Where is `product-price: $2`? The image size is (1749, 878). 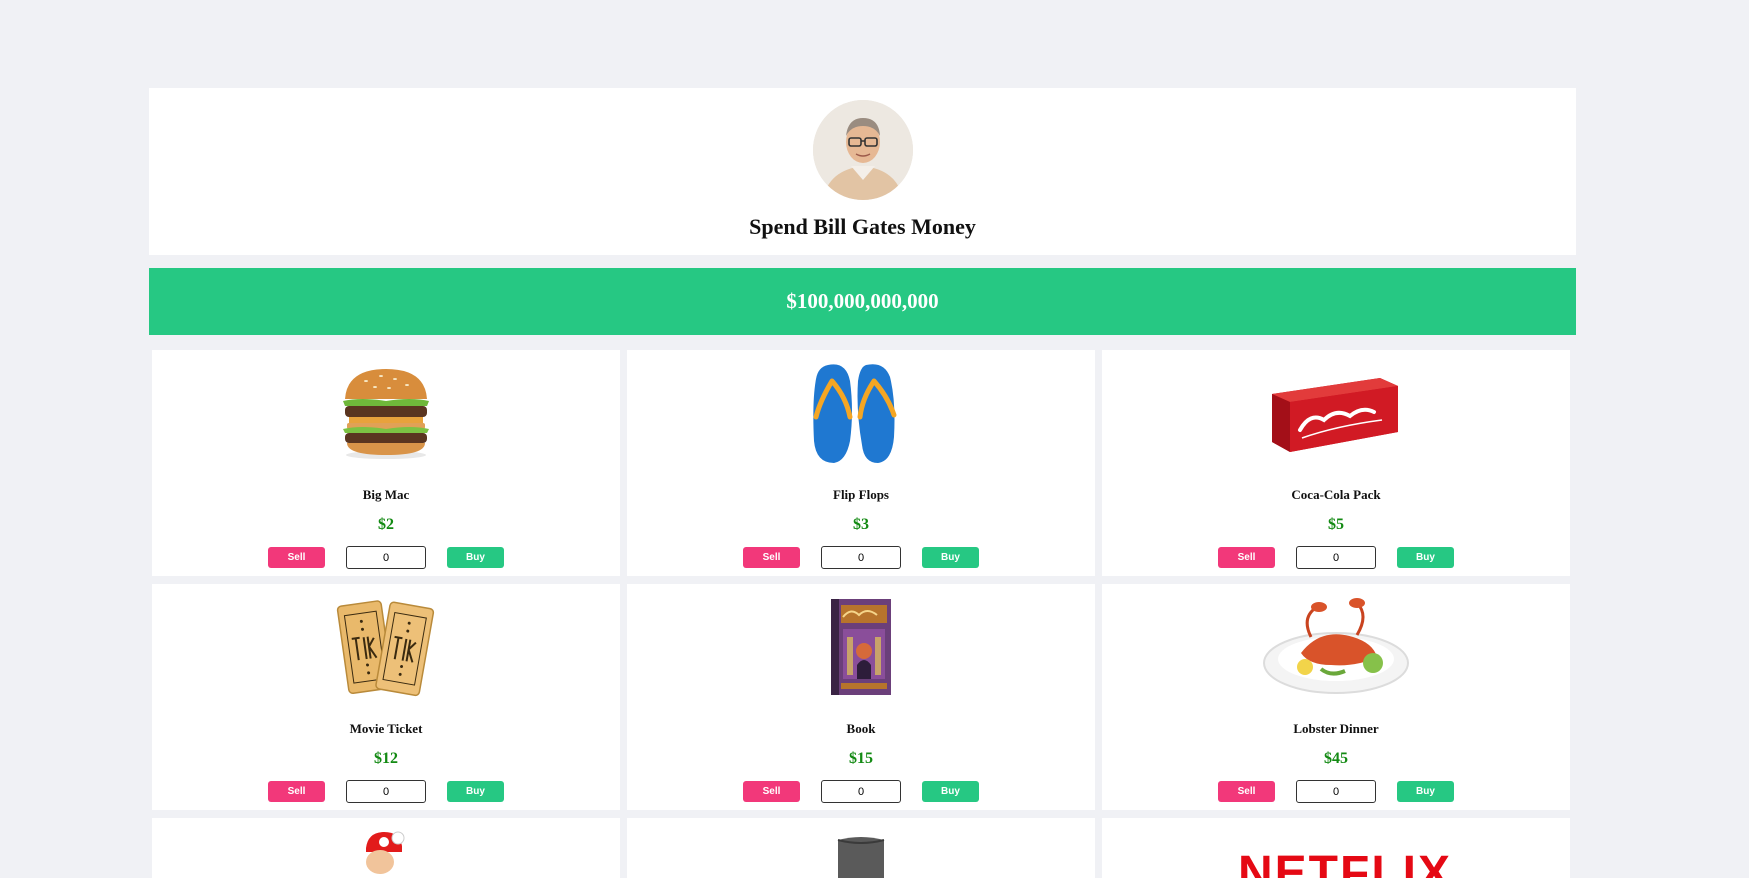 product-price: $2 is located at coordinates (386, 524).